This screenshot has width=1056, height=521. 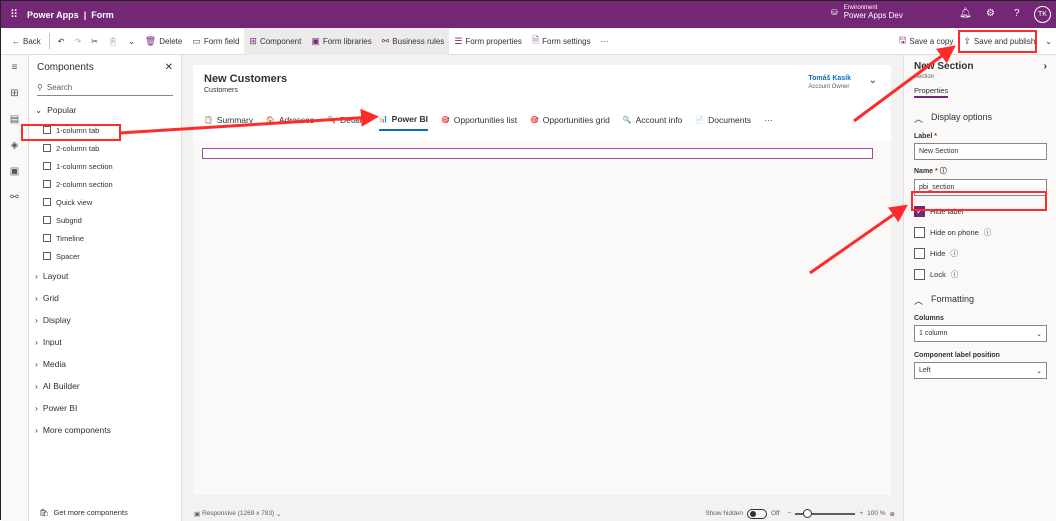 I want to click on component-item: 2-column section, so click(x=105, y=184).